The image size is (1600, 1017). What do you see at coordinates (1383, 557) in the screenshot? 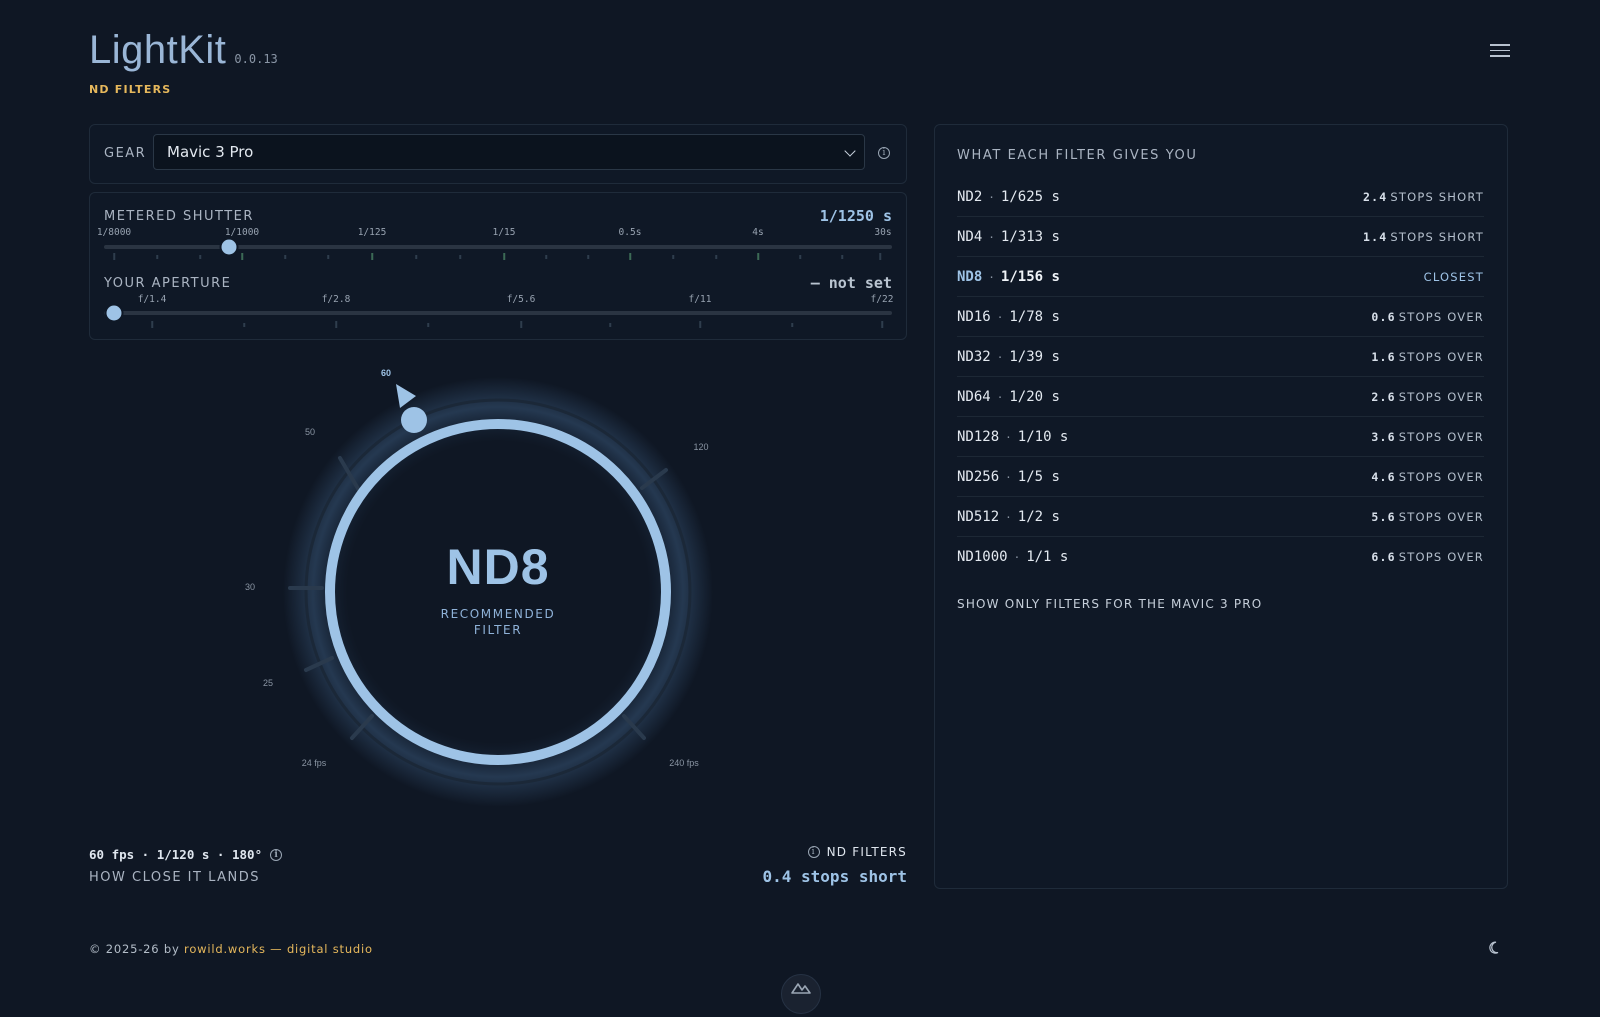
I see `filter-stops: 6.6` at bounding box center [1383, 557].